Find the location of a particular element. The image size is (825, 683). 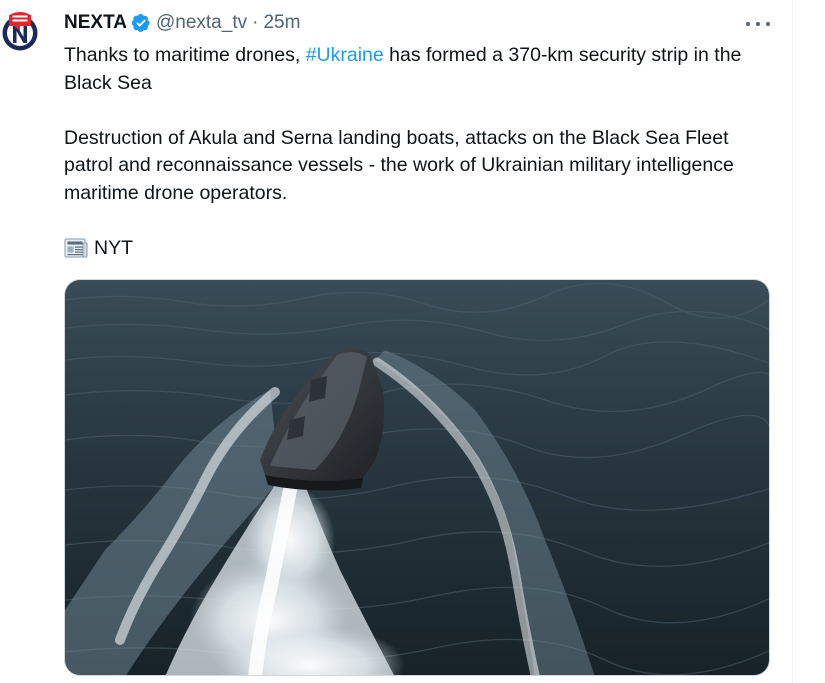

tweet-source-line: NYT is located at coordinates (419, 249).